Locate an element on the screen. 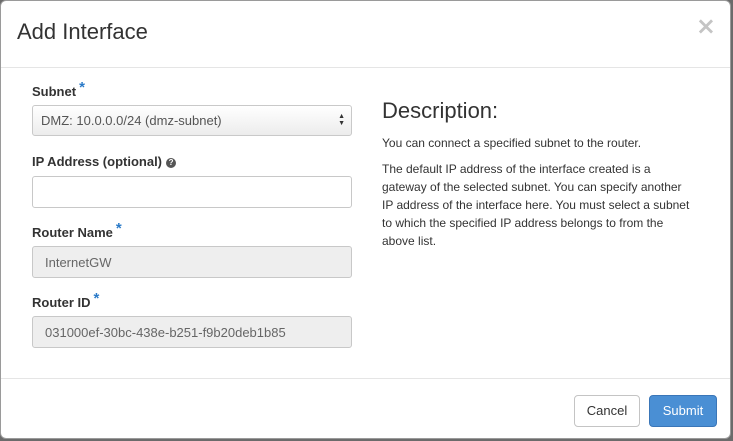 This screenshot has height=441, width=733. ip-address-label-text: IP Address (optional) is located at coordinates (97, 161).